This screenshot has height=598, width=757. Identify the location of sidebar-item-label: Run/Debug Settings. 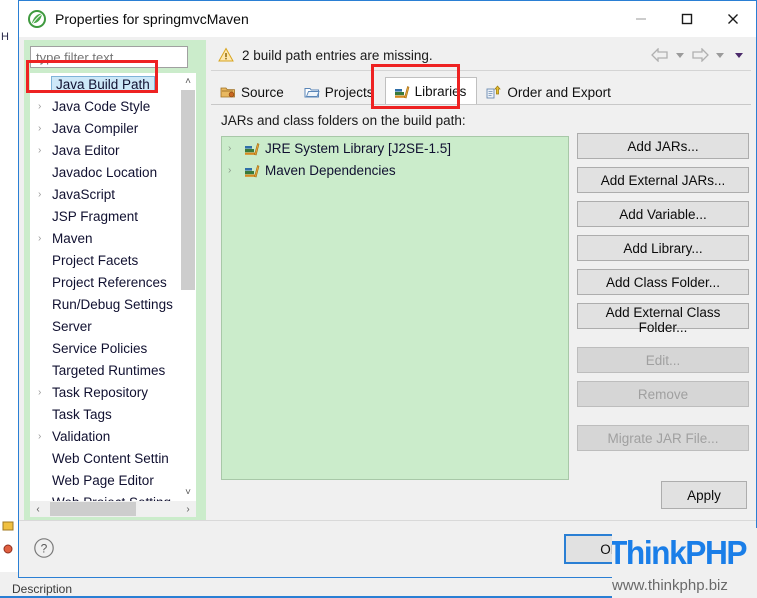
(112, 304).